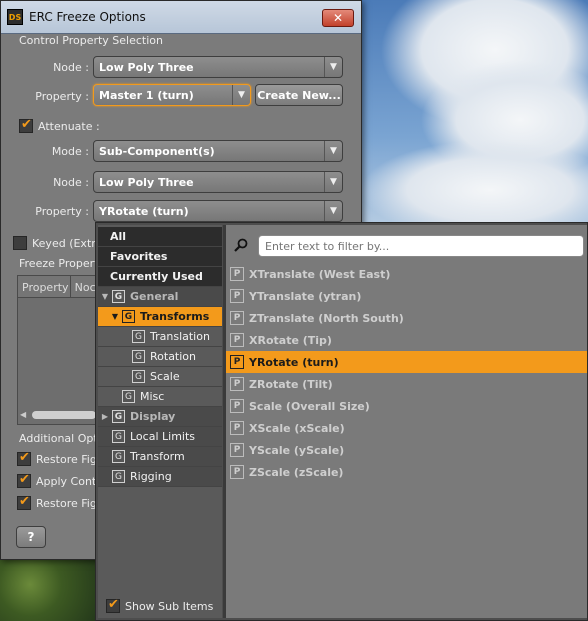 This screenshot has width=588, height=621. I want to click on property-item-label: ZScale (zScale), so click(296, 472).